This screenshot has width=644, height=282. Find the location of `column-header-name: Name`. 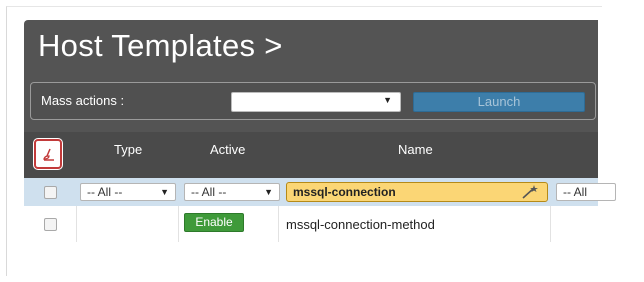

column-header-name: Name is located at coordinates (415, 149).